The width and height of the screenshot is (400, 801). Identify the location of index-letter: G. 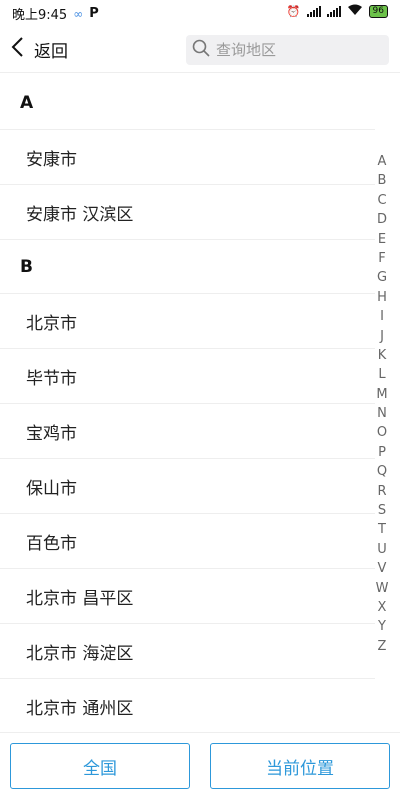
(382, 277).